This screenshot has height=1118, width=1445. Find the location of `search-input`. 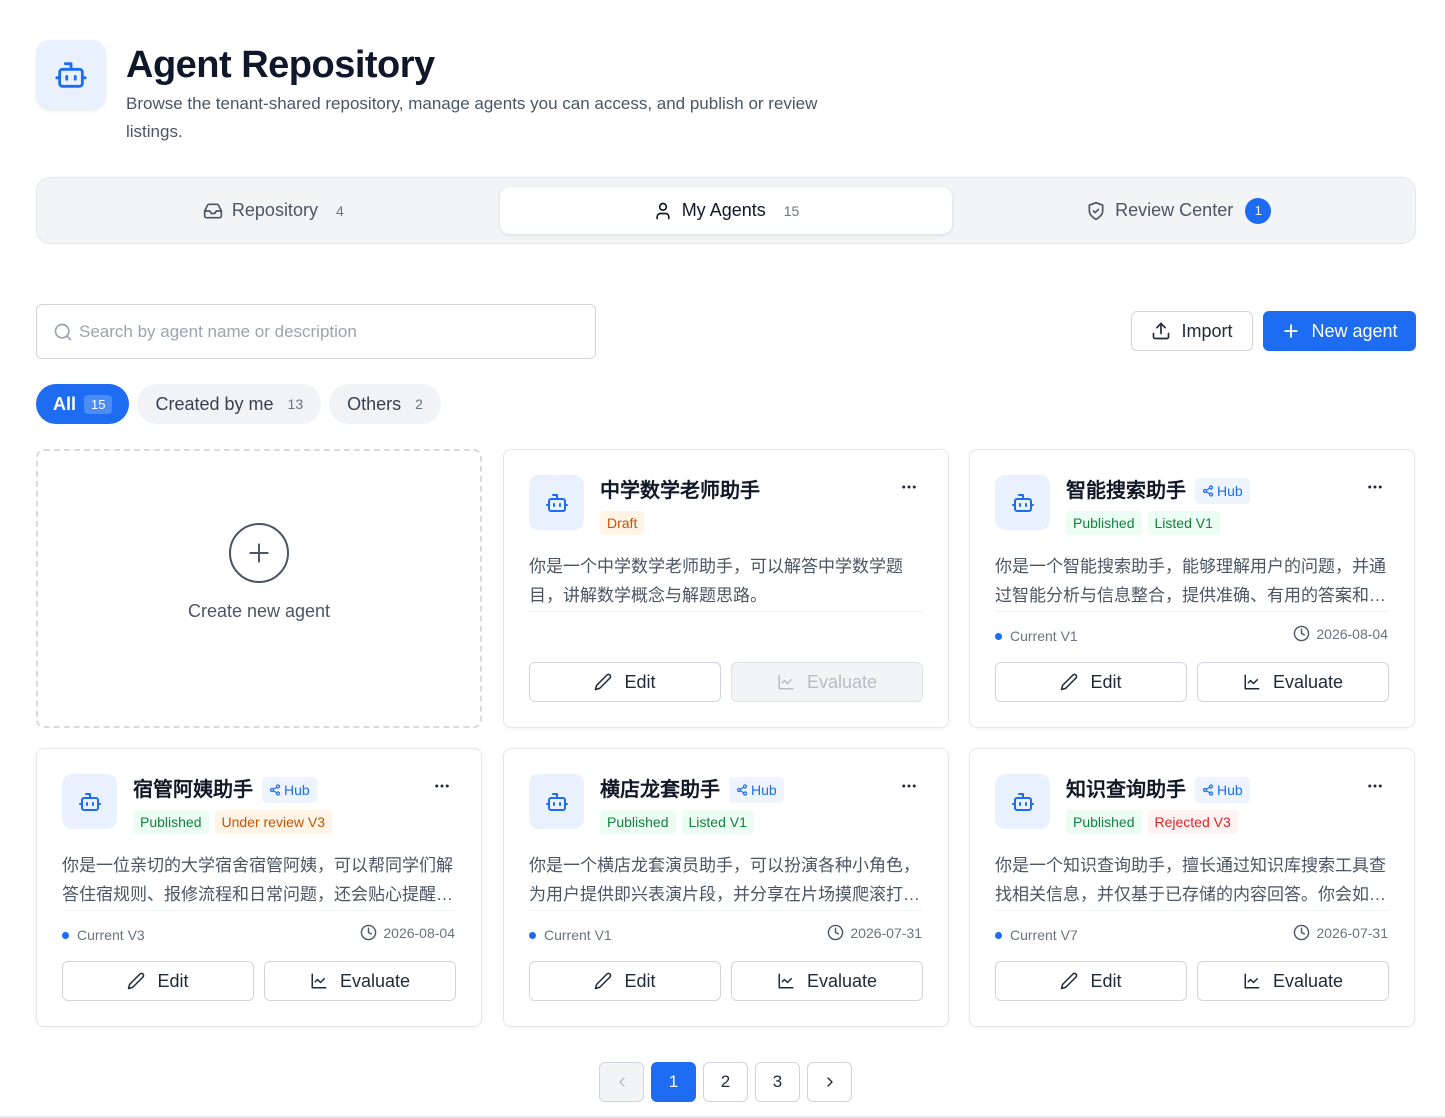

search-input is located at coordinates (319, 331).